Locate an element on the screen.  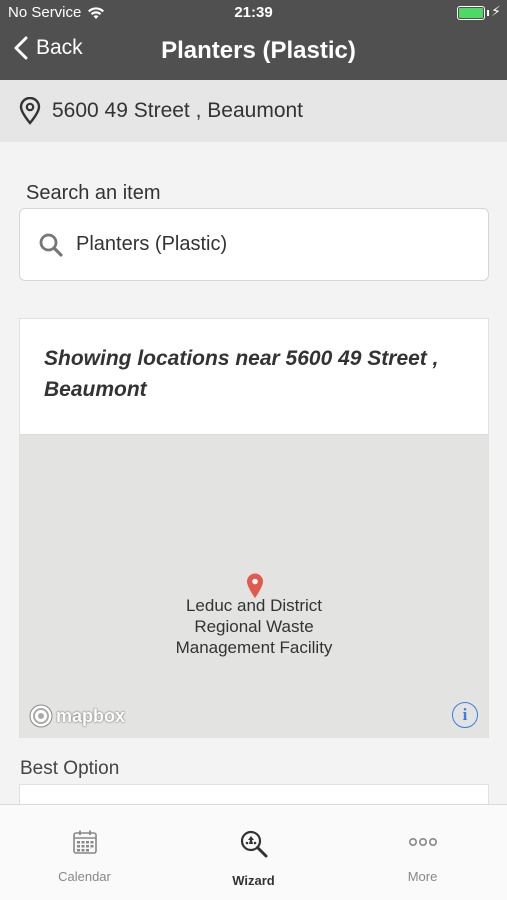
location-pin-icon is located at coordinates (30, 111).